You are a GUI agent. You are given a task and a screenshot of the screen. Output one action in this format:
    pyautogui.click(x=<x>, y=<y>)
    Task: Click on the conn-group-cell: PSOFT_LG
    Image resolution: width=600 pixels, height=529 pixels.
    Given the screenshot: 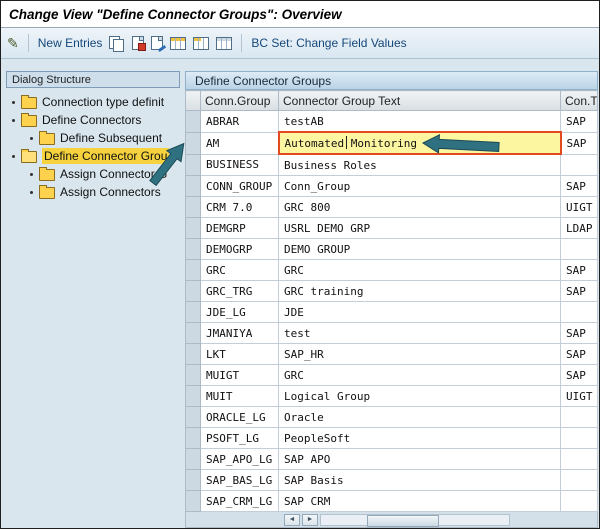 What is the action you would take?
    pyautogui.click(x=239, y=438)
    